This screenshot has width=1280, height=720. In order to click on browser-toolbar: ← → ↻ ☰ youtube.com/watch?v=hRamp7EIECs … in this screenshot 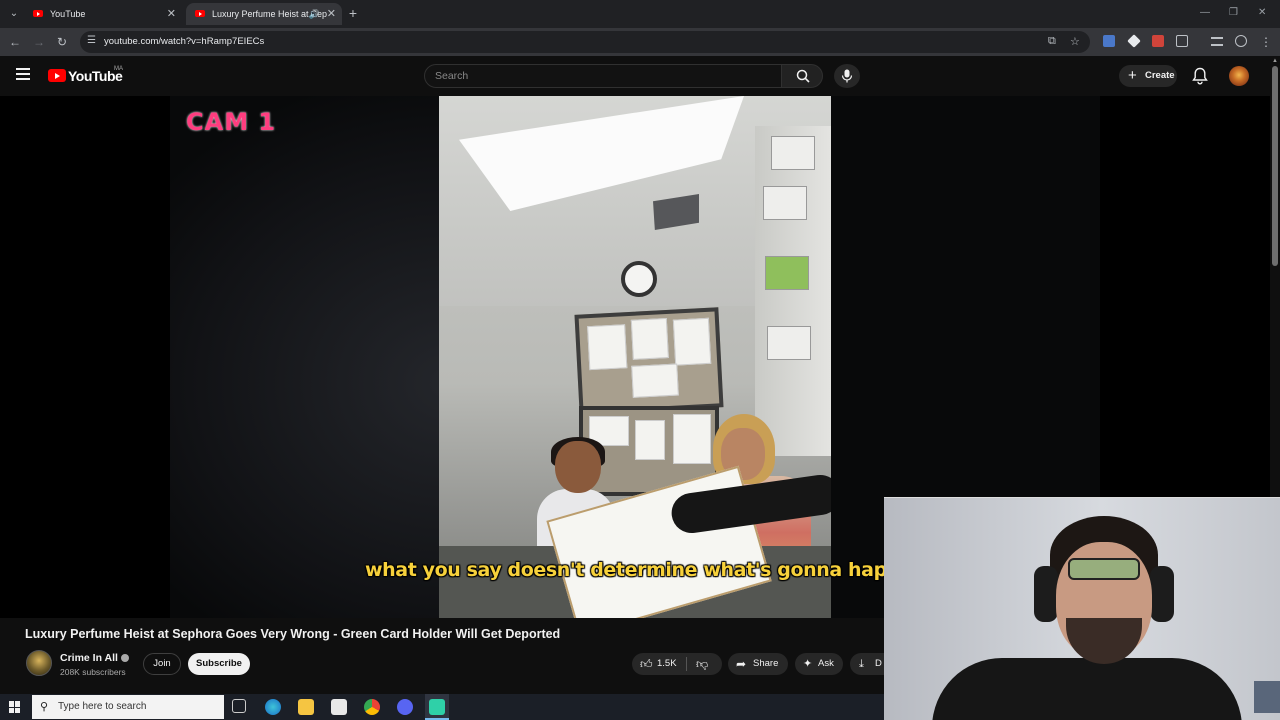, I will do `click(640, 42)`.